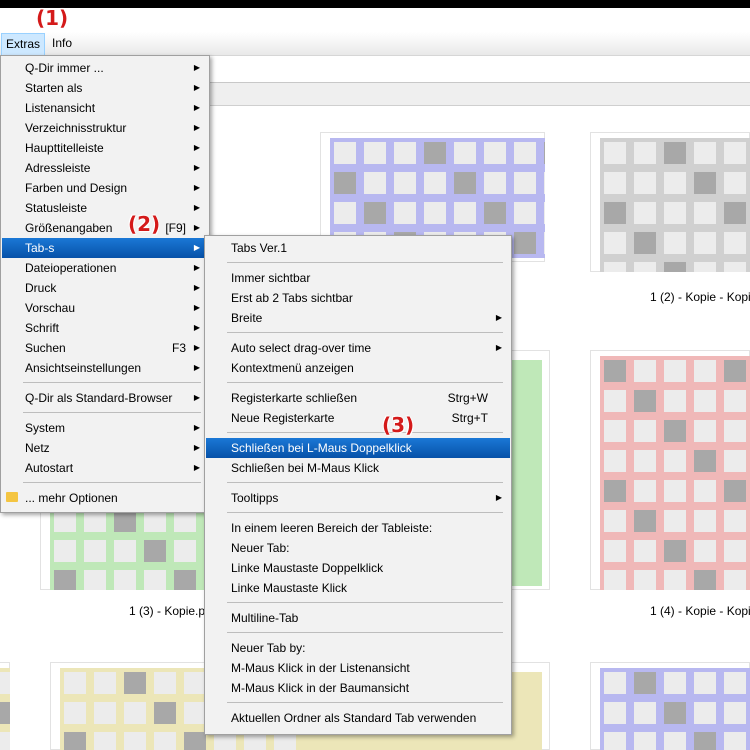 Image resolution: width=750 pixels, height=750 pixels. I want to click on menu-item-shortcut: F3, so click(178, 348).